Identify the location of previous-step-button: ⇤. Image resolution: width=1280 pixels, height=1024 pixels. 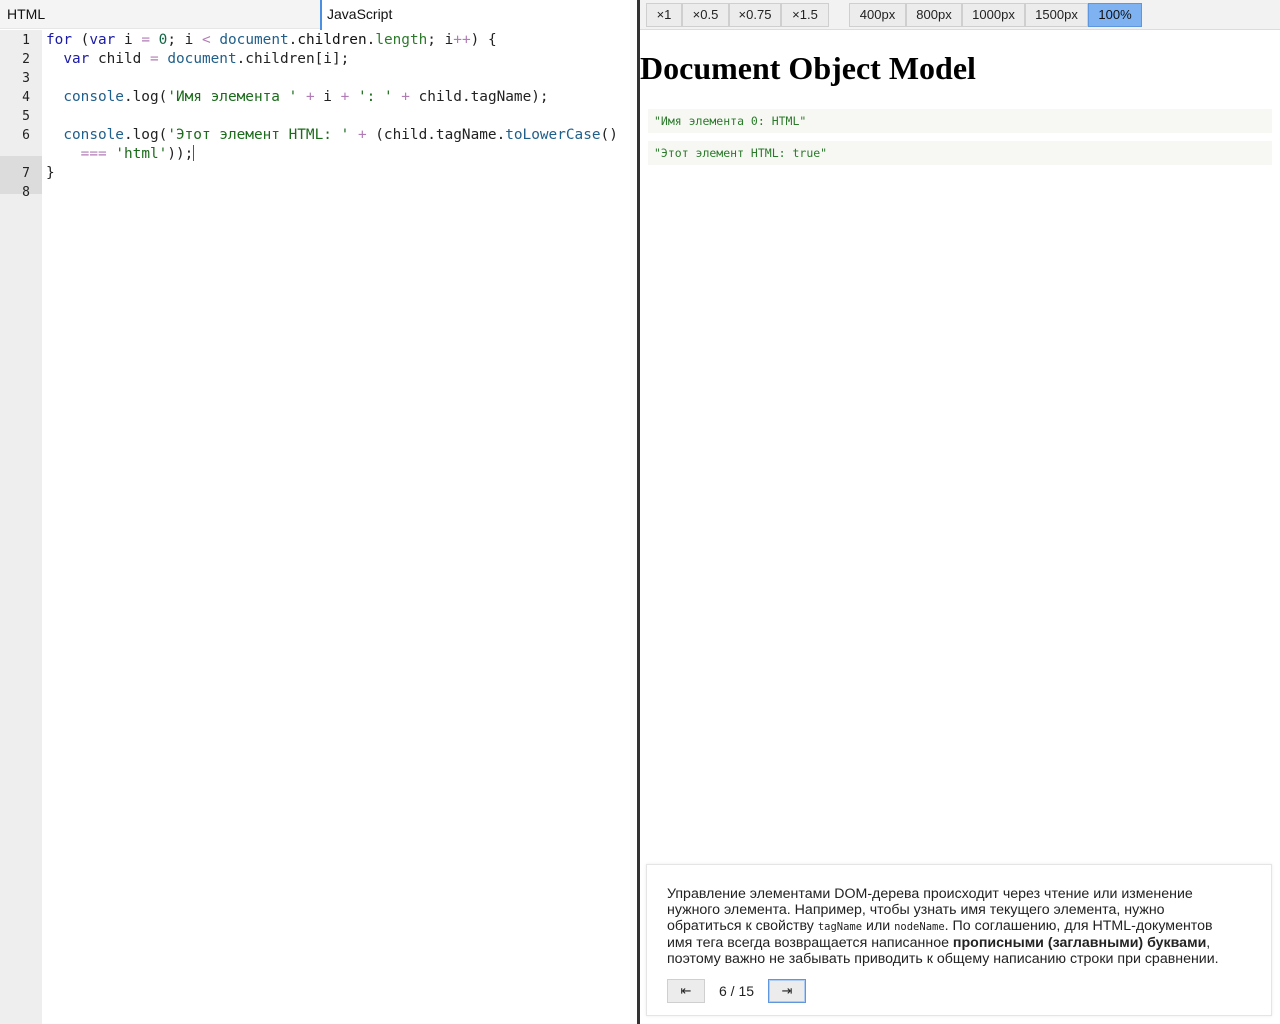
(686, 991).